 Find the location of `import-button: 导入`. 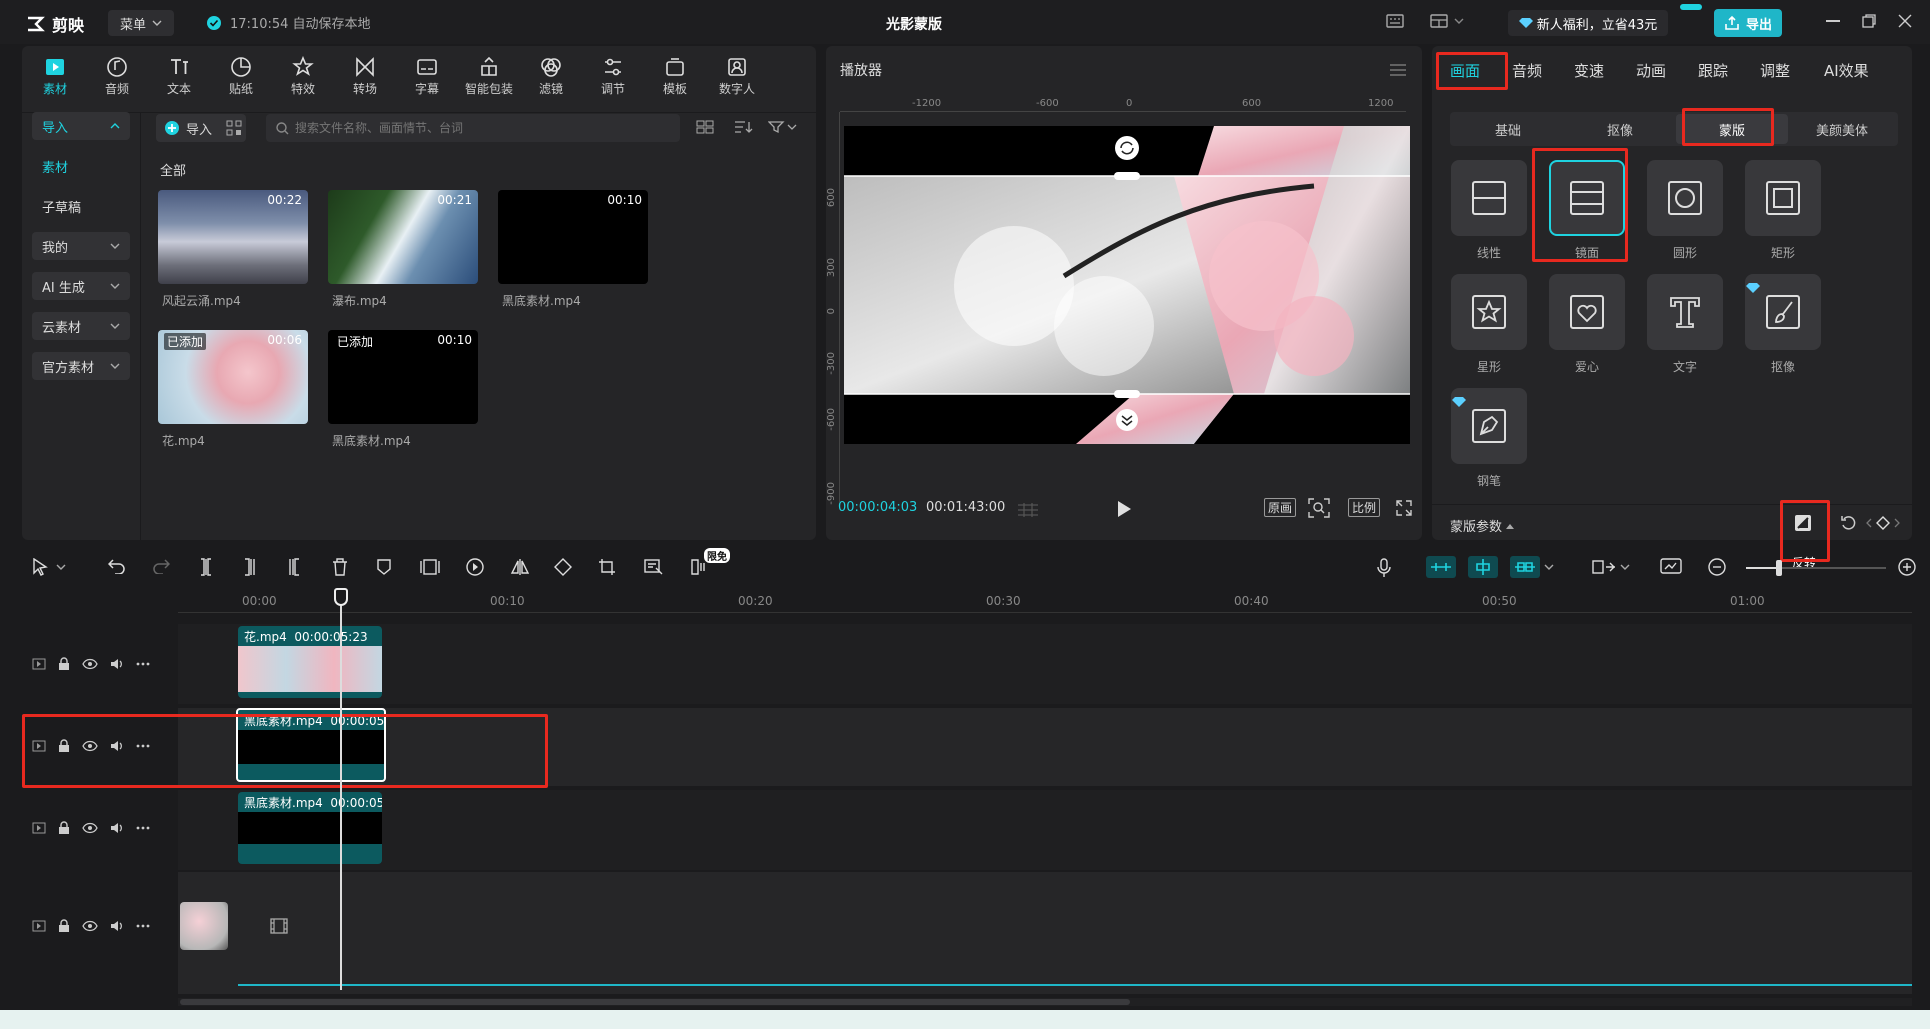

import-button: 导入 is located at coordinates (201, 128).